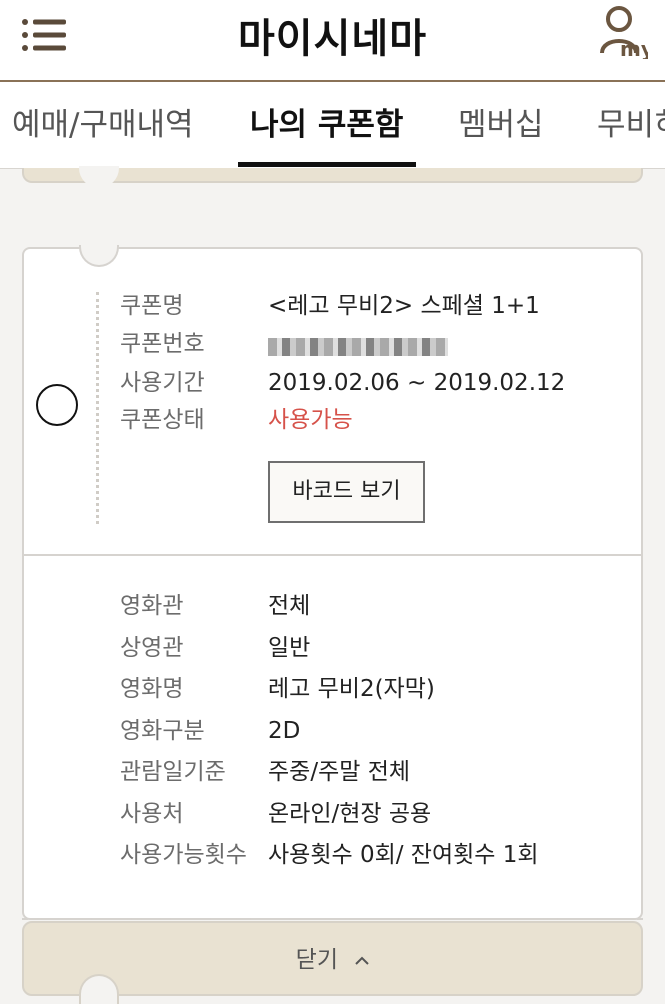 The width and height of the screenshot is (665, 1004). I want to click on coupon-select-radio, so click(57, 405).